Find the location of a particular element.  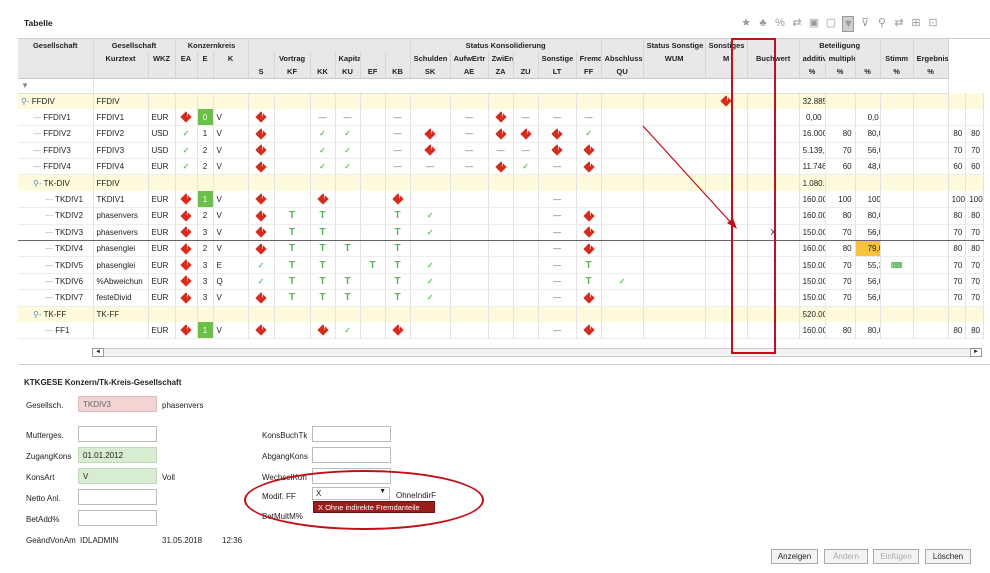

row-gesellschaft: — FFDIV4 is located at coordinates (56, 167).